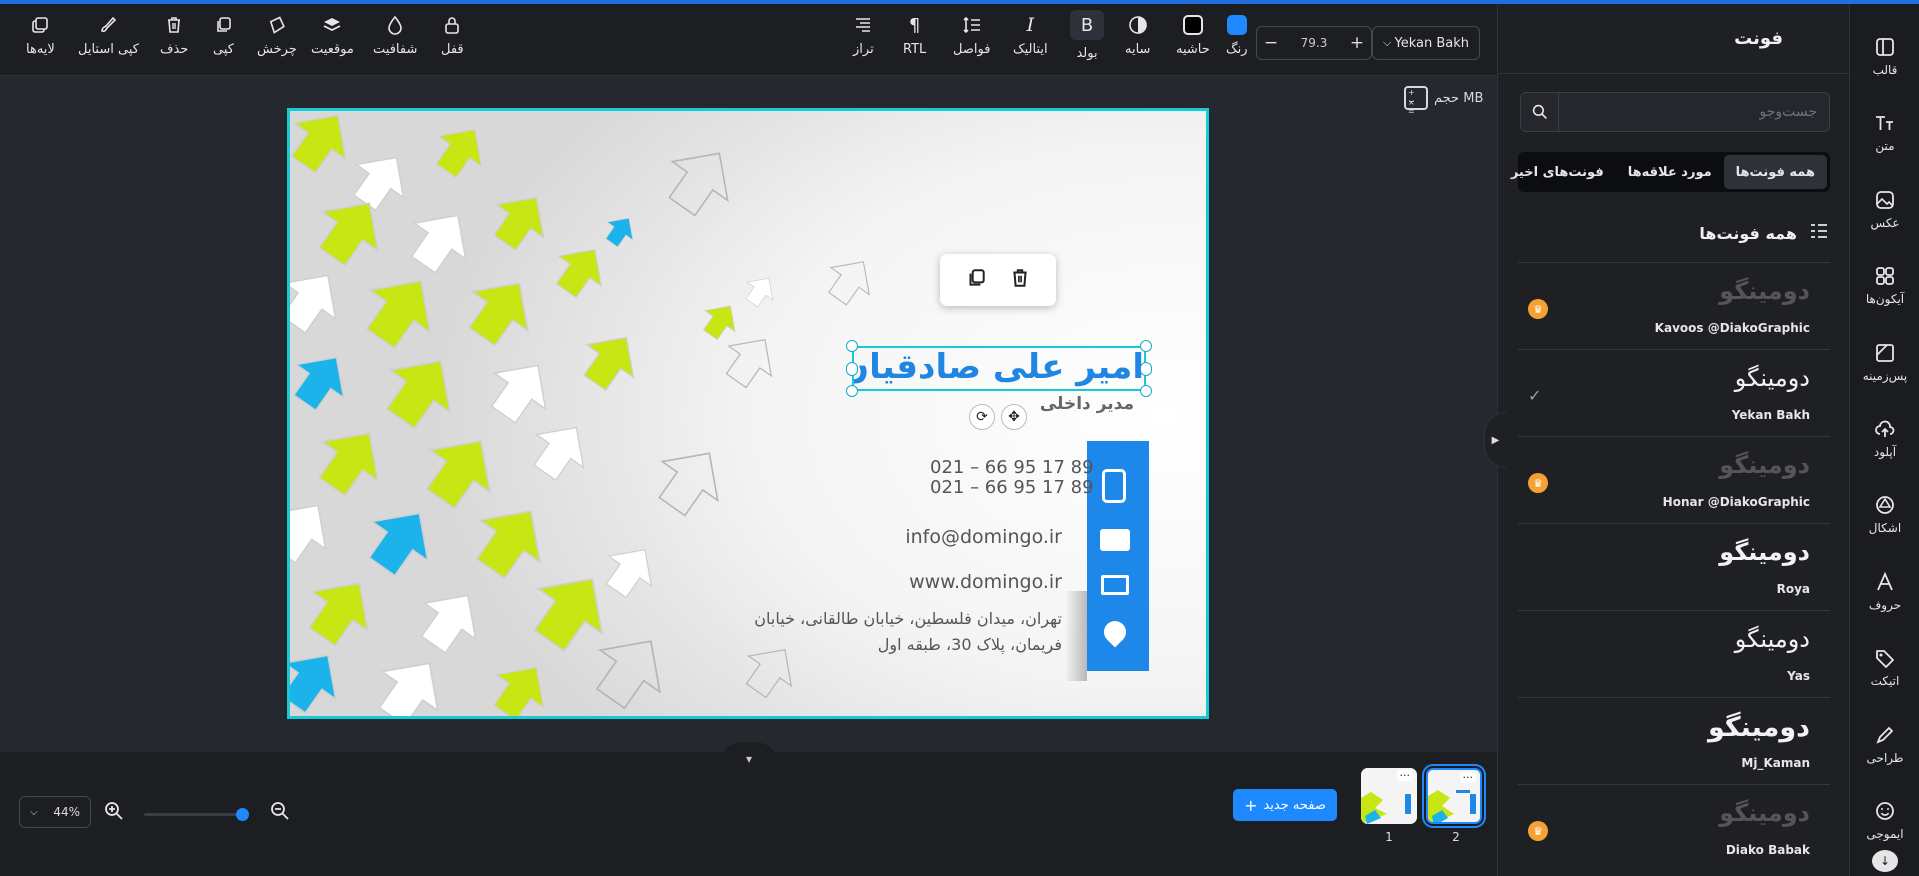 This screenshot has width=1919, height=876. Describe the element at coordinates (40, 41) in the screenshot. I see `layers-button: لایه‌ها` at that location.